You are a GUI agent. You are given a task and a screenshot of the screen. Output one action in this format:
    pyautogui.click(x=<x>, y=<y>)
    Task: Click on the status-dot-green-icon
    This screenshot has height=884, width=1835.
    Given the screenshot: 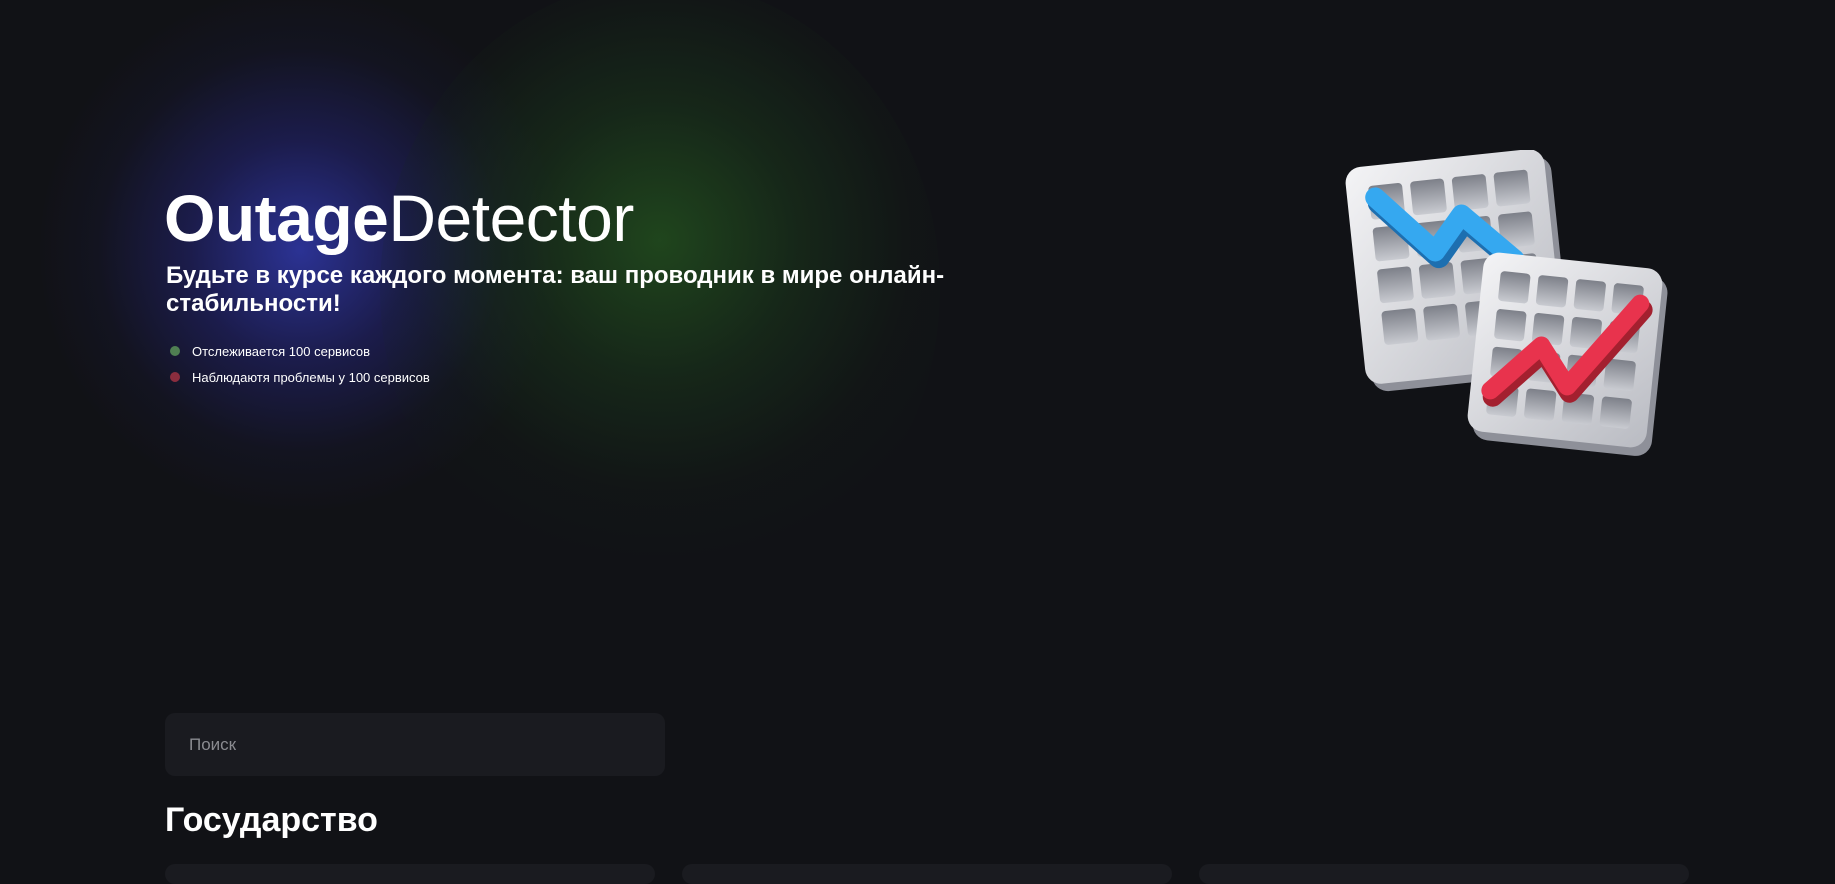 What is the action you would take?
    pyautogui.click(x=175, y=351)
    